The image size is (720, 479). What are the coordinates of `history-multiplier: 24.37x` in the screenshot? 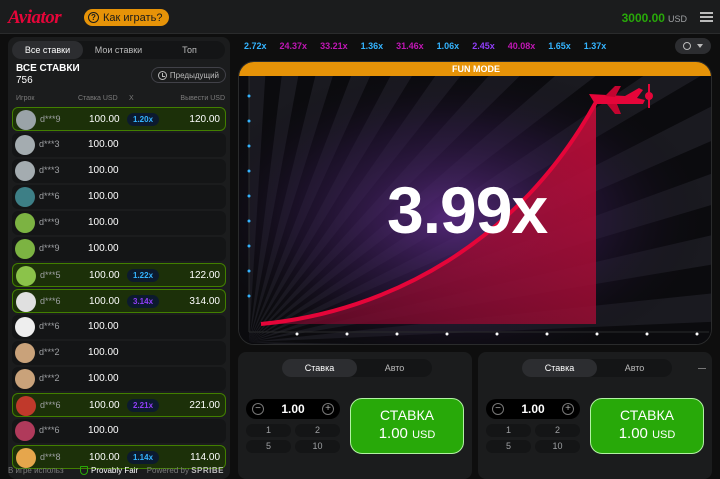 It's located at (294, 46).